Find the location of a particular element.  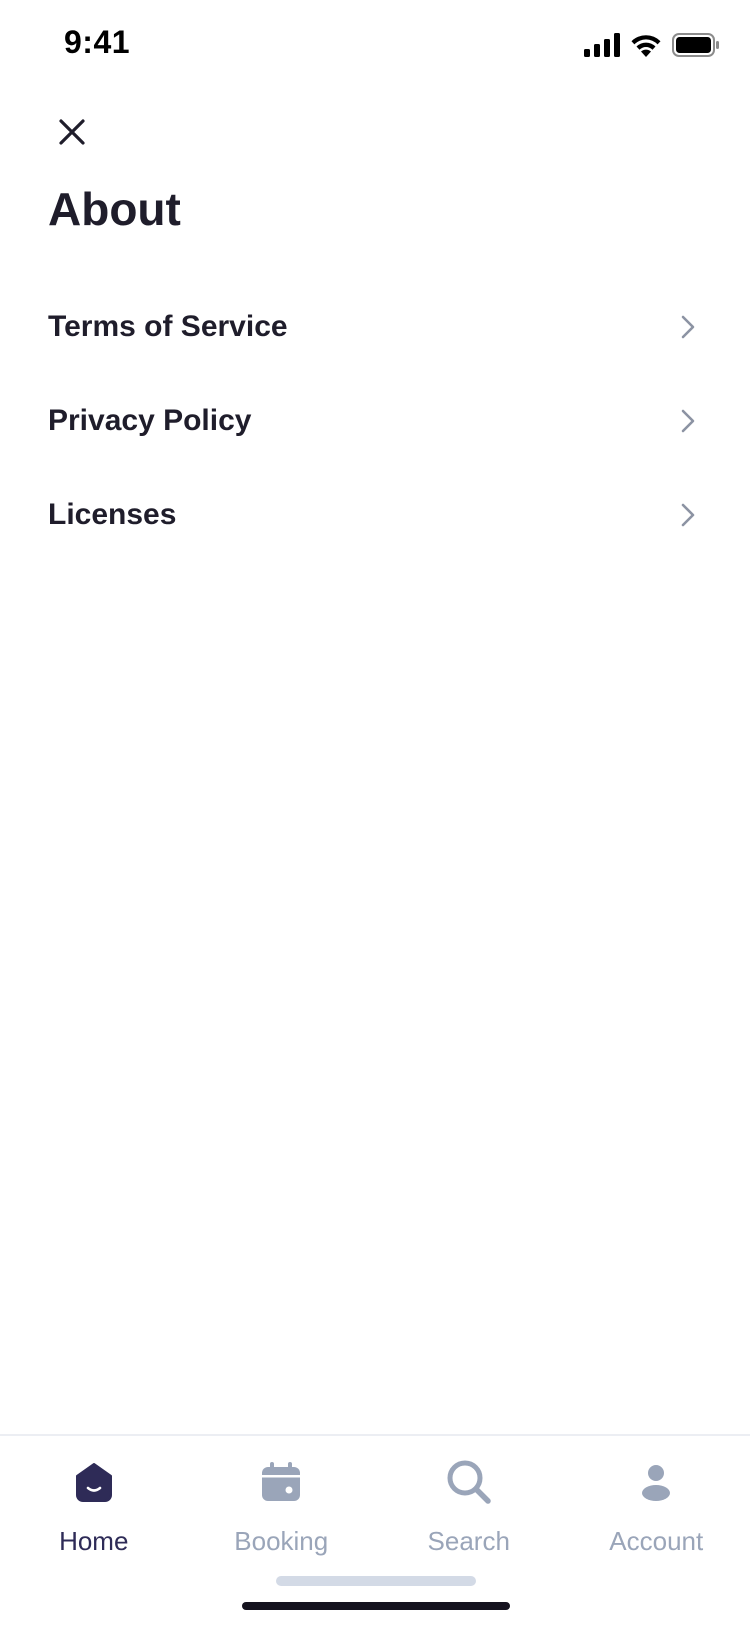

account-icon is located at coordinates (656, 1482).